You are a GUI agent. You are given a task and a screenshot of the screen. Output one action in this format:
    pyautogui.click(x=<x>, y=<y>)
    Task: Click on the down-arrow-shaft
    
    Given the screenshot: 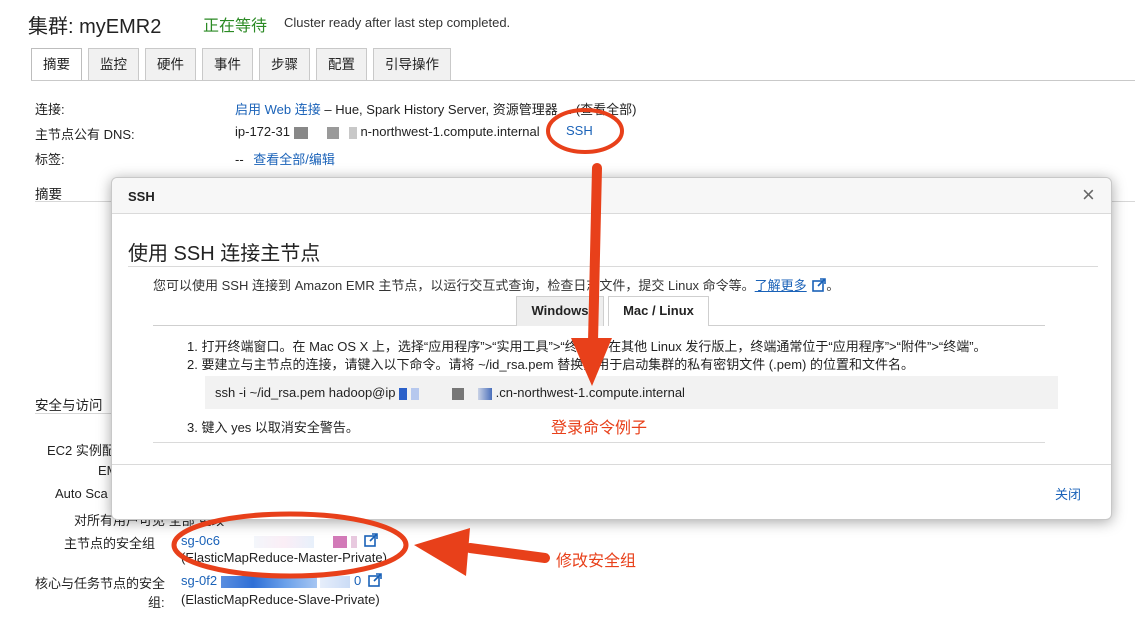 What is the action you would take?
    pyautogui.click(x=595, y=255)
    